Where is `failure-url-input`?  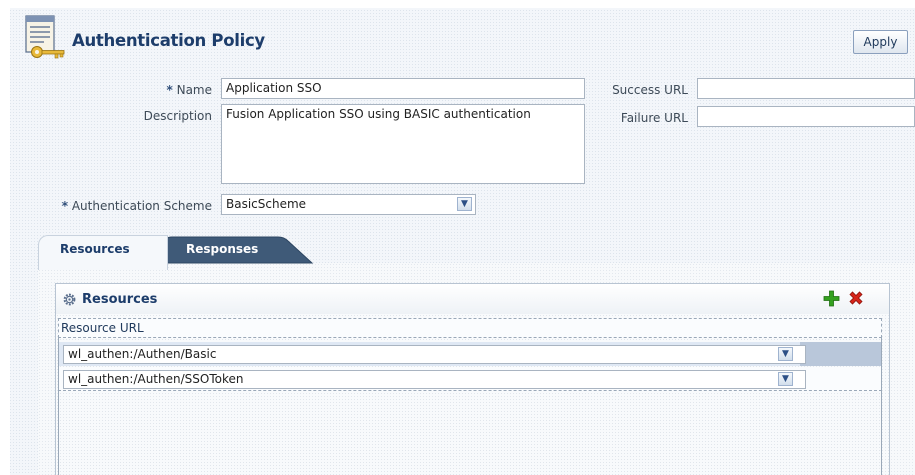 failure-url-input is located at coordinates (806, 116).